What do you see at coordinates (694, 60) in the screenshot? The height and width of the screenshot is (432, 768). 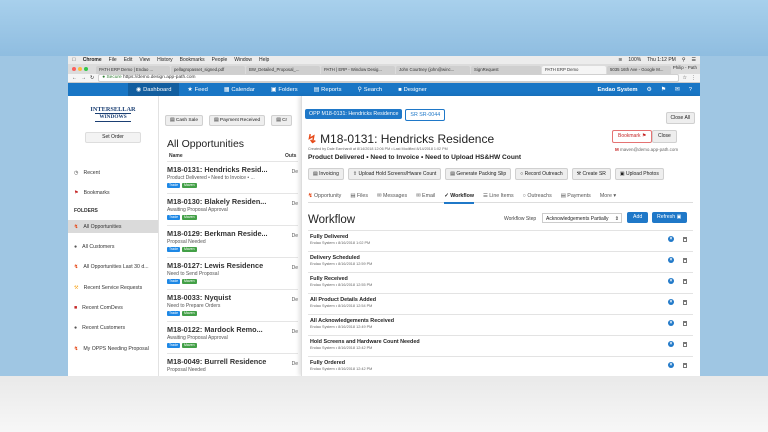 I see `menu-list-icon: ☰` at bounding box center [694, 60].